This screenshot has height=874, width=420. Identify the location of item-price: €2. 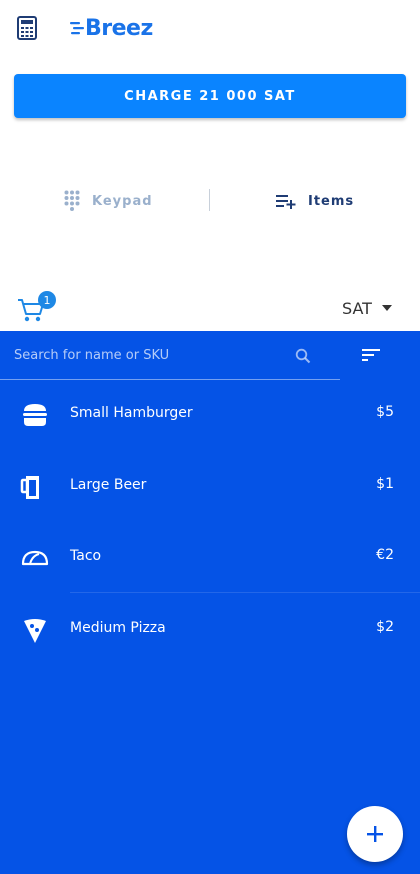
(385, 555).